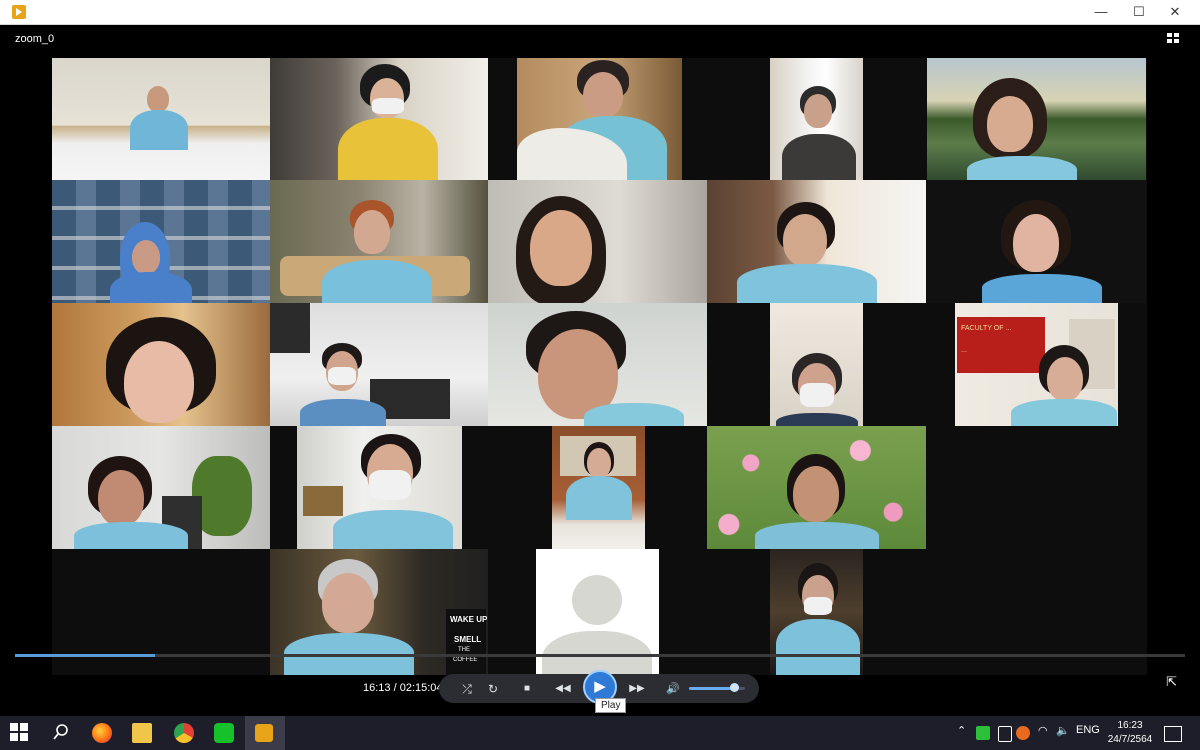  What do you see at coordinates (19, 12) in the screenshot?
I see `media-player-icon` at bounding box center [19, 12].